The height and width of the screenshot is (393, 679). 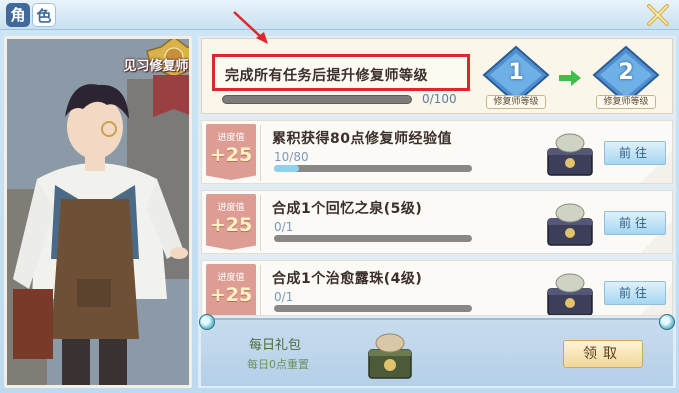 I want to click on goal-progress-count: 0/100, so click(x=439, y=99).